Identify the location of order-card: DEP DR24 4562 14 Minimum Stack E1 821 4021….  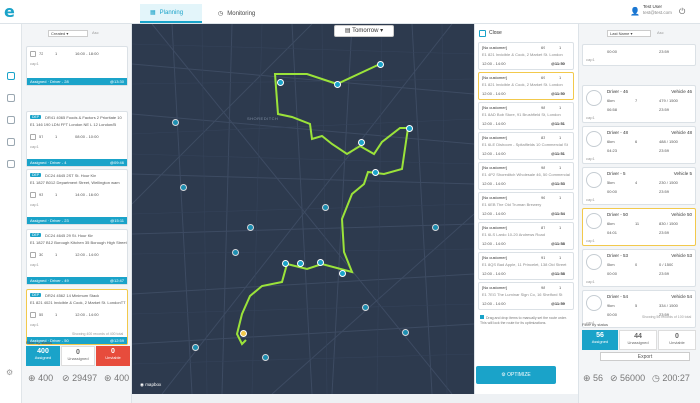
(77, 317).